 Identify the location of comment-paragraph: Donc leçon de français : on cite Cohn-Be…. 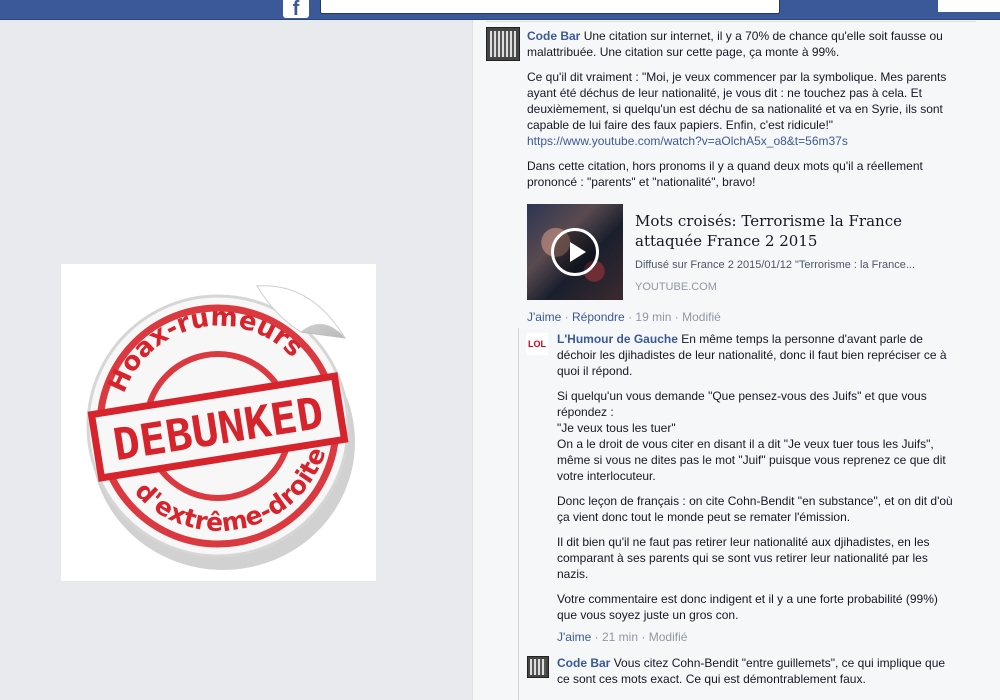
(755, 509).